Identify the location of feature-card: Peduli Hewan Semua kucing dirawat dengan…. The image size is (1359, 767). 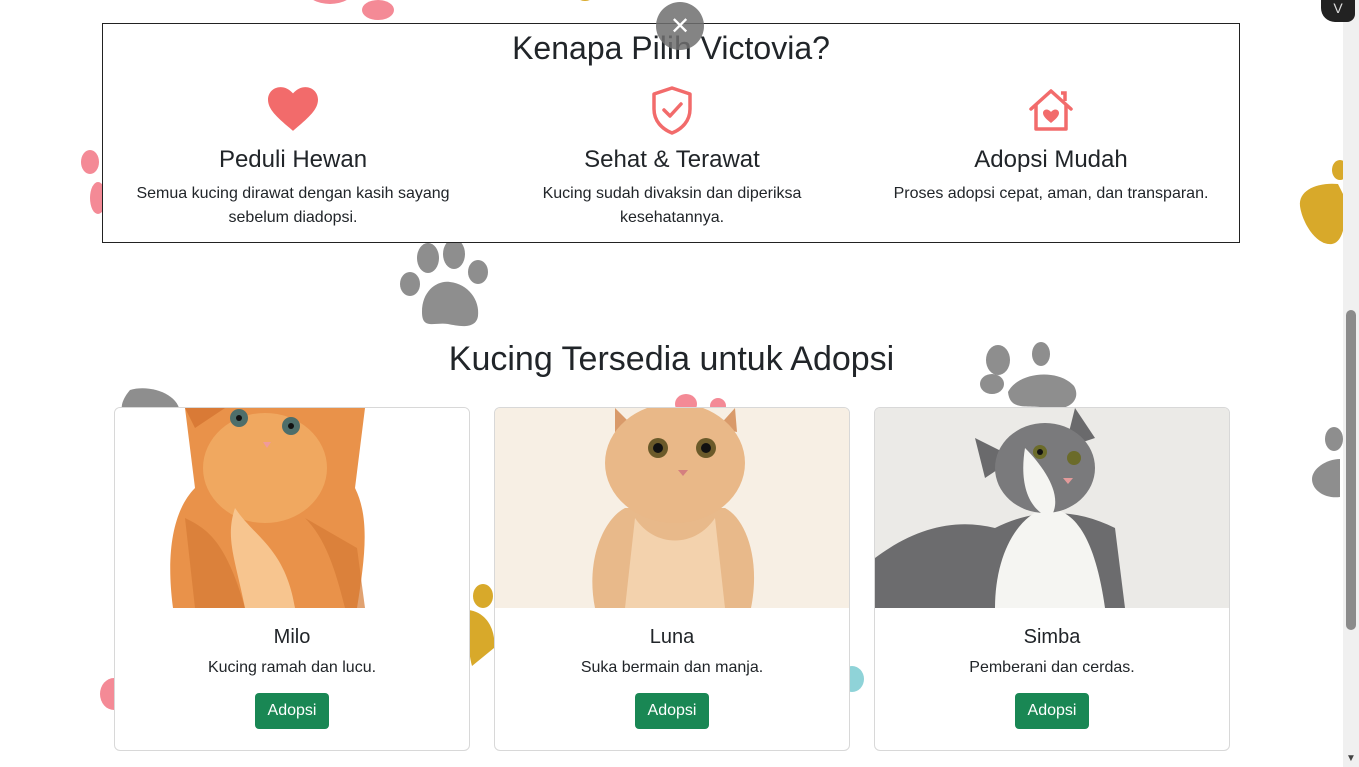
(293, 157).